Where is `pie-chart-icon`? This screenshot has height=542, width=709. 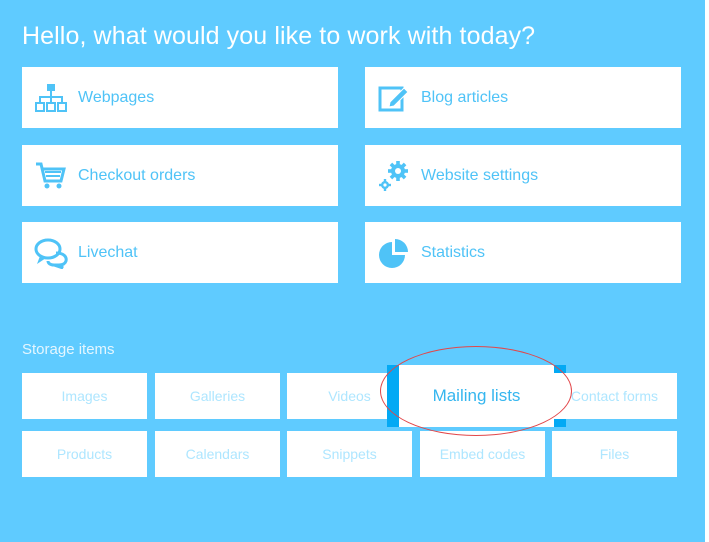
pie-chart-icon is located at coordinates (394, 253).